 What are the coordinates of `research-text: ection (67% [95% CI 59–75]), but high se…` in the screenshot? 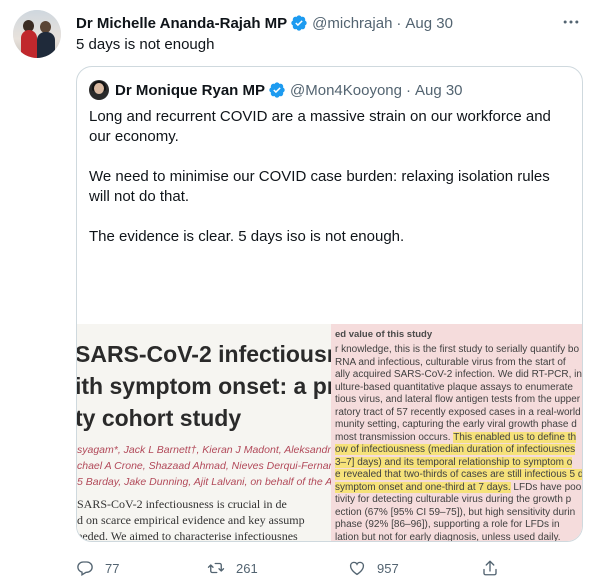 It's located at (455, 512).